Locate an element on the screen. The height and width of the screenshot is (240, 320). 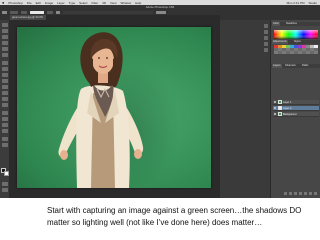
layer-row: Layer 1 is located at coordinates (296, 102).